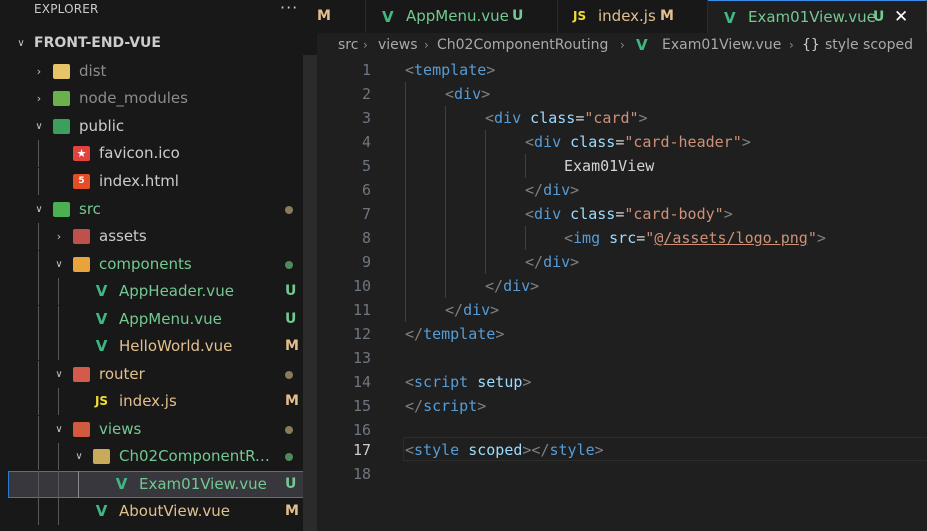  Describe the element at coordinates (611, 118) in the screenshot. I see `code-string: "card"` at that location.